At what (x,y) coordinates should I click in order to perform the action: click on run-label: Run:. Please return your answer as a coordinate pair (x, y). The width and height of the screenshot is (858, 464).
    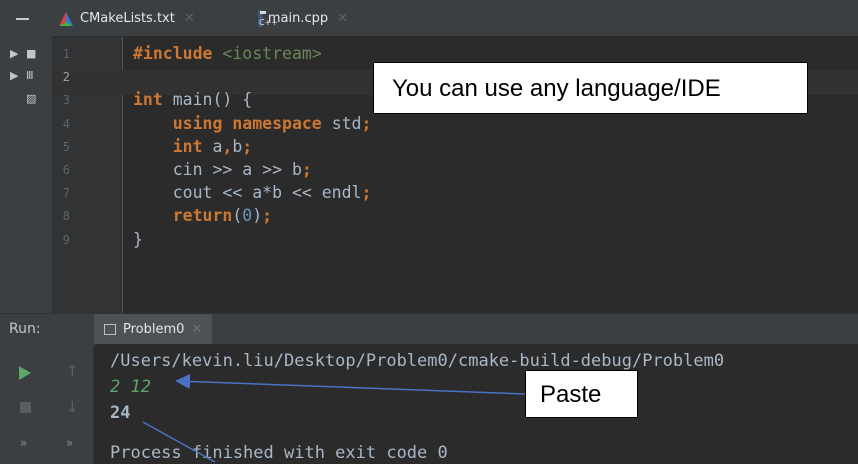
    Looking at the image, I should click on (25, 329).